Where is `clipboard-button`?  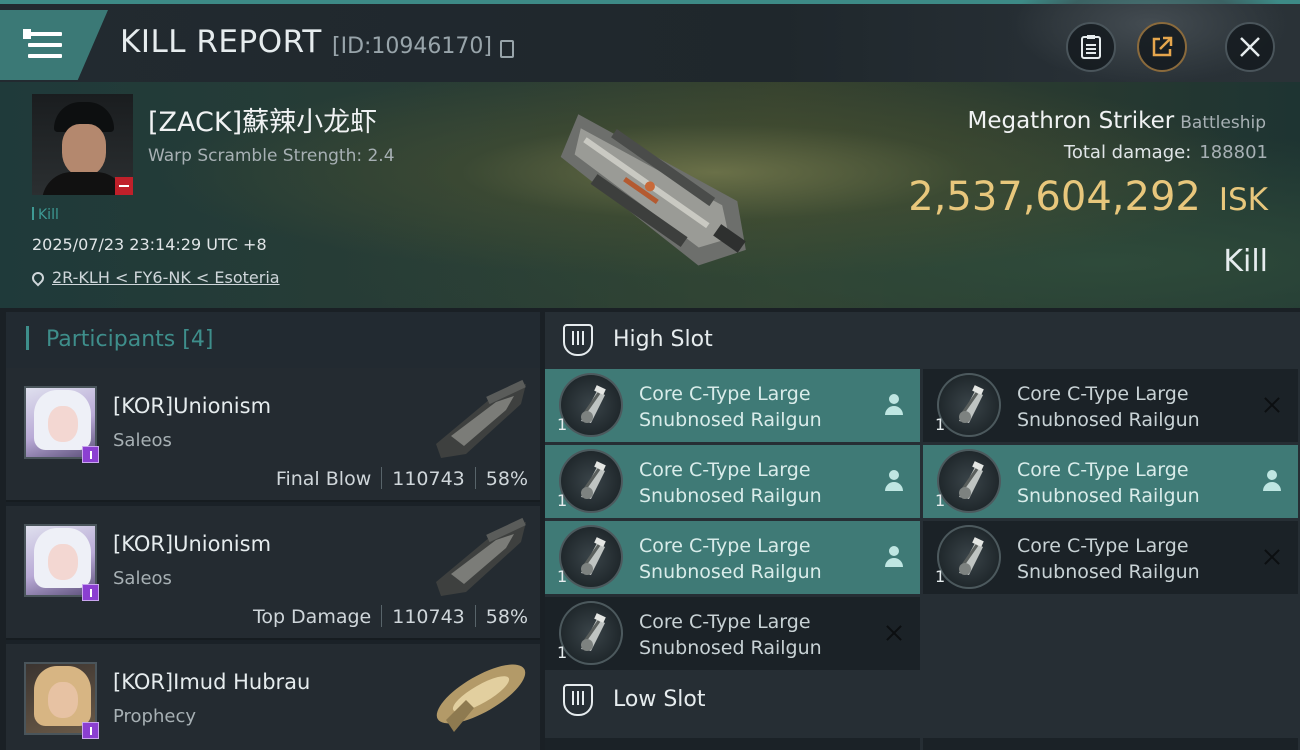
clipboard-button is located at coordinates (1091, 47).